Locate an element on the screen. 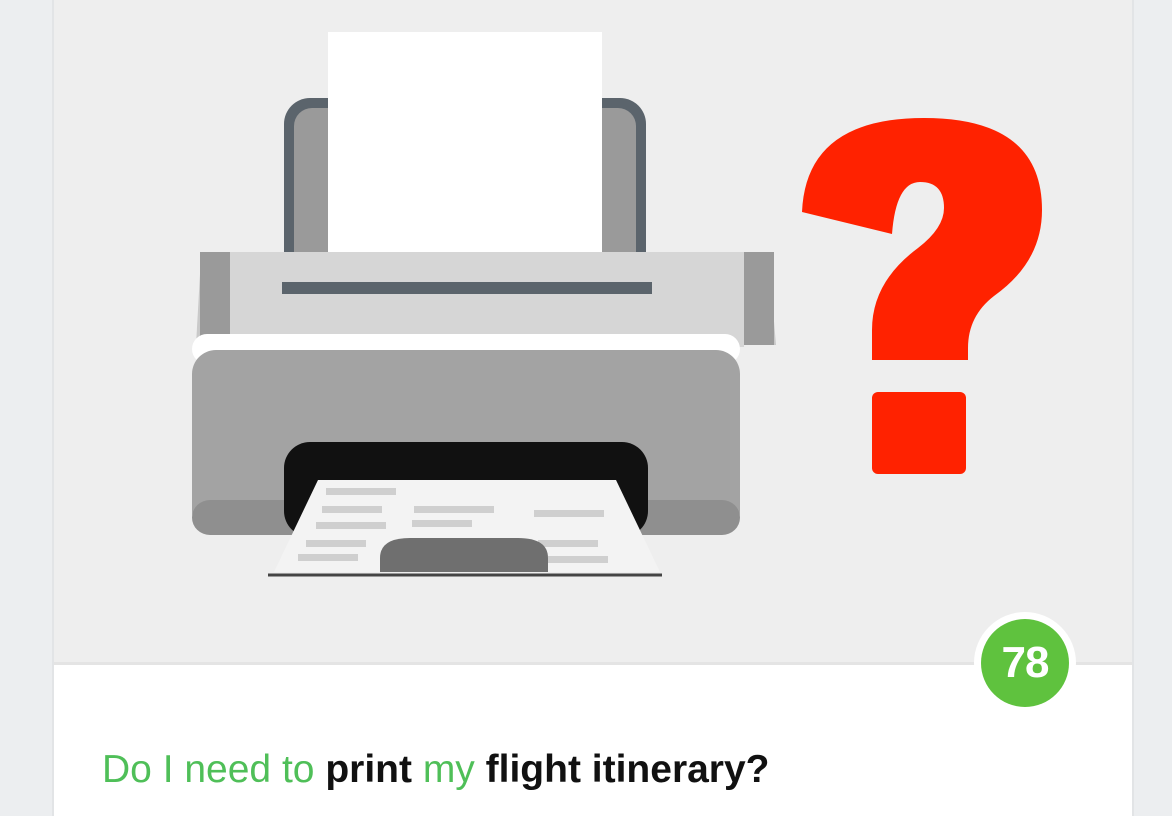 Image resolution: width=1172 pixels, height=816 pixels. printer-top-surface is located at coordinates (487, 299).